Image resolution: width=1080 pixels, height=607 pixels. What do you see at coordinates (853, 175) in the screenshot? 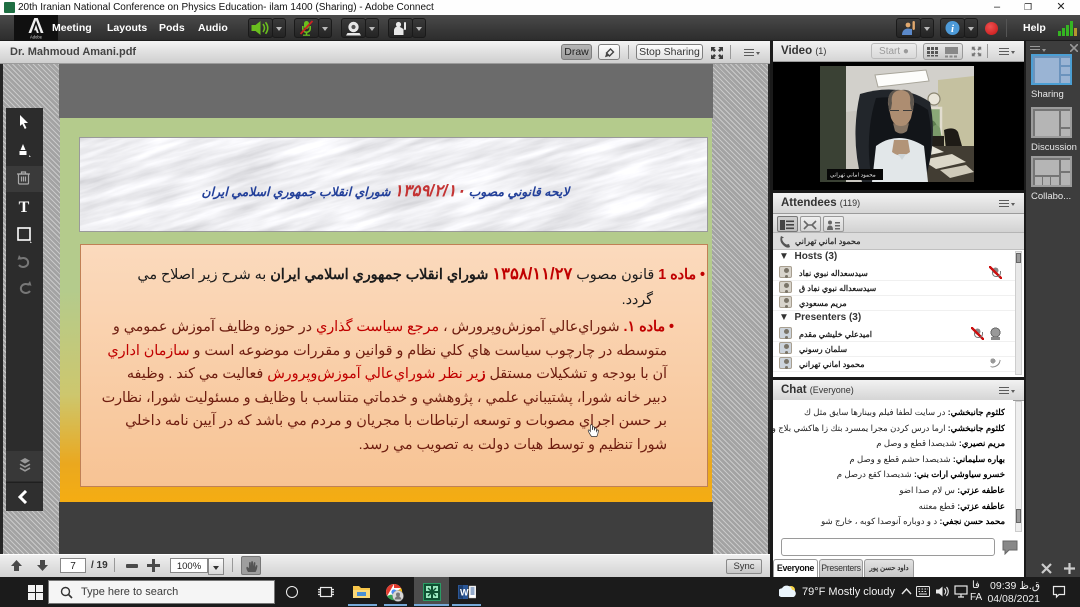
I see `svg-text: محمود اماني تهراني` at bounding box center [853, 175].